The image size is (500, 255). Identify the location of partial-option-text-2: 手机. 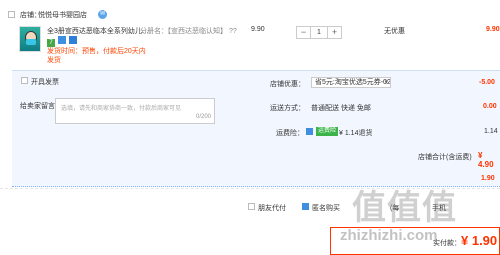
(439, 208).